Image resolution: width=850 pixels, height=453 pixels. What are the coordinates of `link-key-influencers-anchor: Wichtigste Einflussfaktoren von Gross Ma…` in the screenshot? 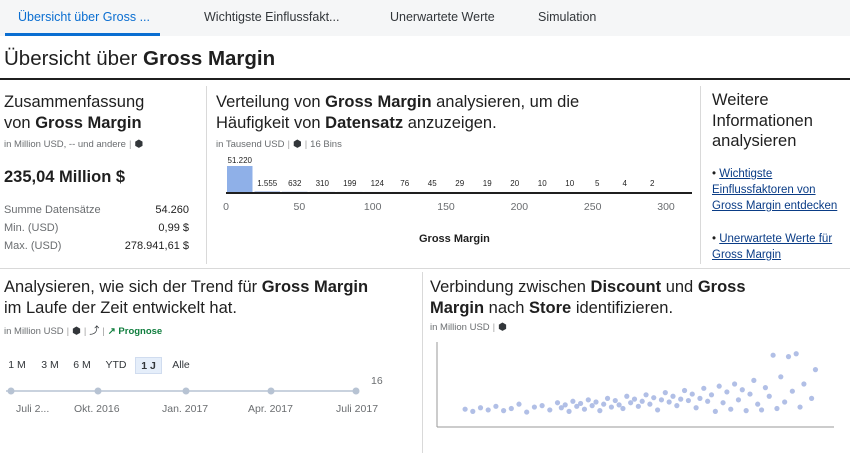 It's located at (774, 190).